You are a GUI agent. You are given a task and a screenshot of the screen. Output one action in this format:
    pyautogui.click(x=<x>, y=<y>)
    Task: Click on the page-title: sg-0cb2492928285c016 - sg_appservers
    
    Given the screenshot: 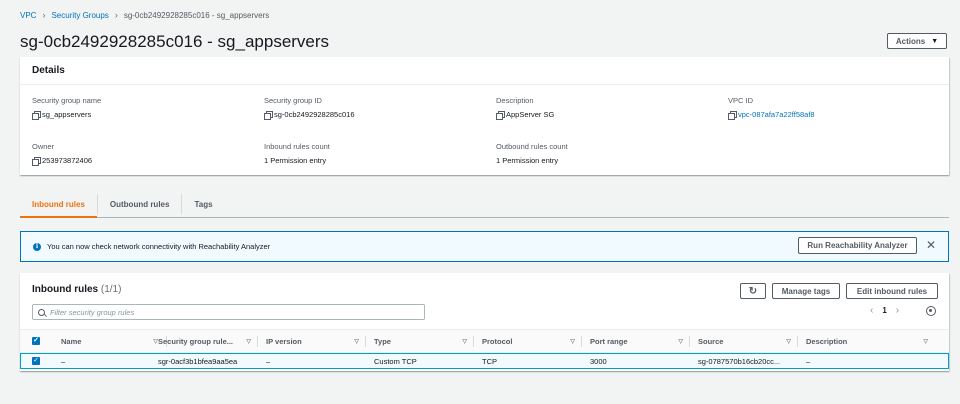 What is the action you would take?
    pyautogui.click(x=175, y=41)
    